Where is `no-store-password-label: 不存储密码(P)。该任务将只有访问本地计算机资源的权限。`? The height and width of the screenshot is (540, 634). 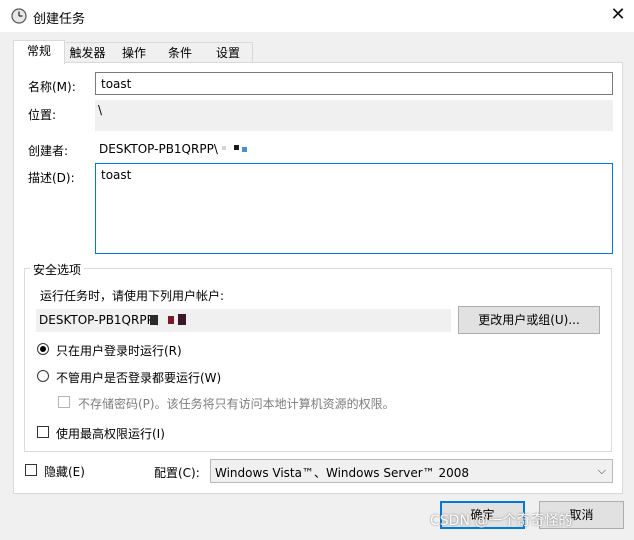
no-store-password-label: 不存储密码(P)。该任务将只有访问本地计算机资源的权限。 is located at coordinates (236, 404).